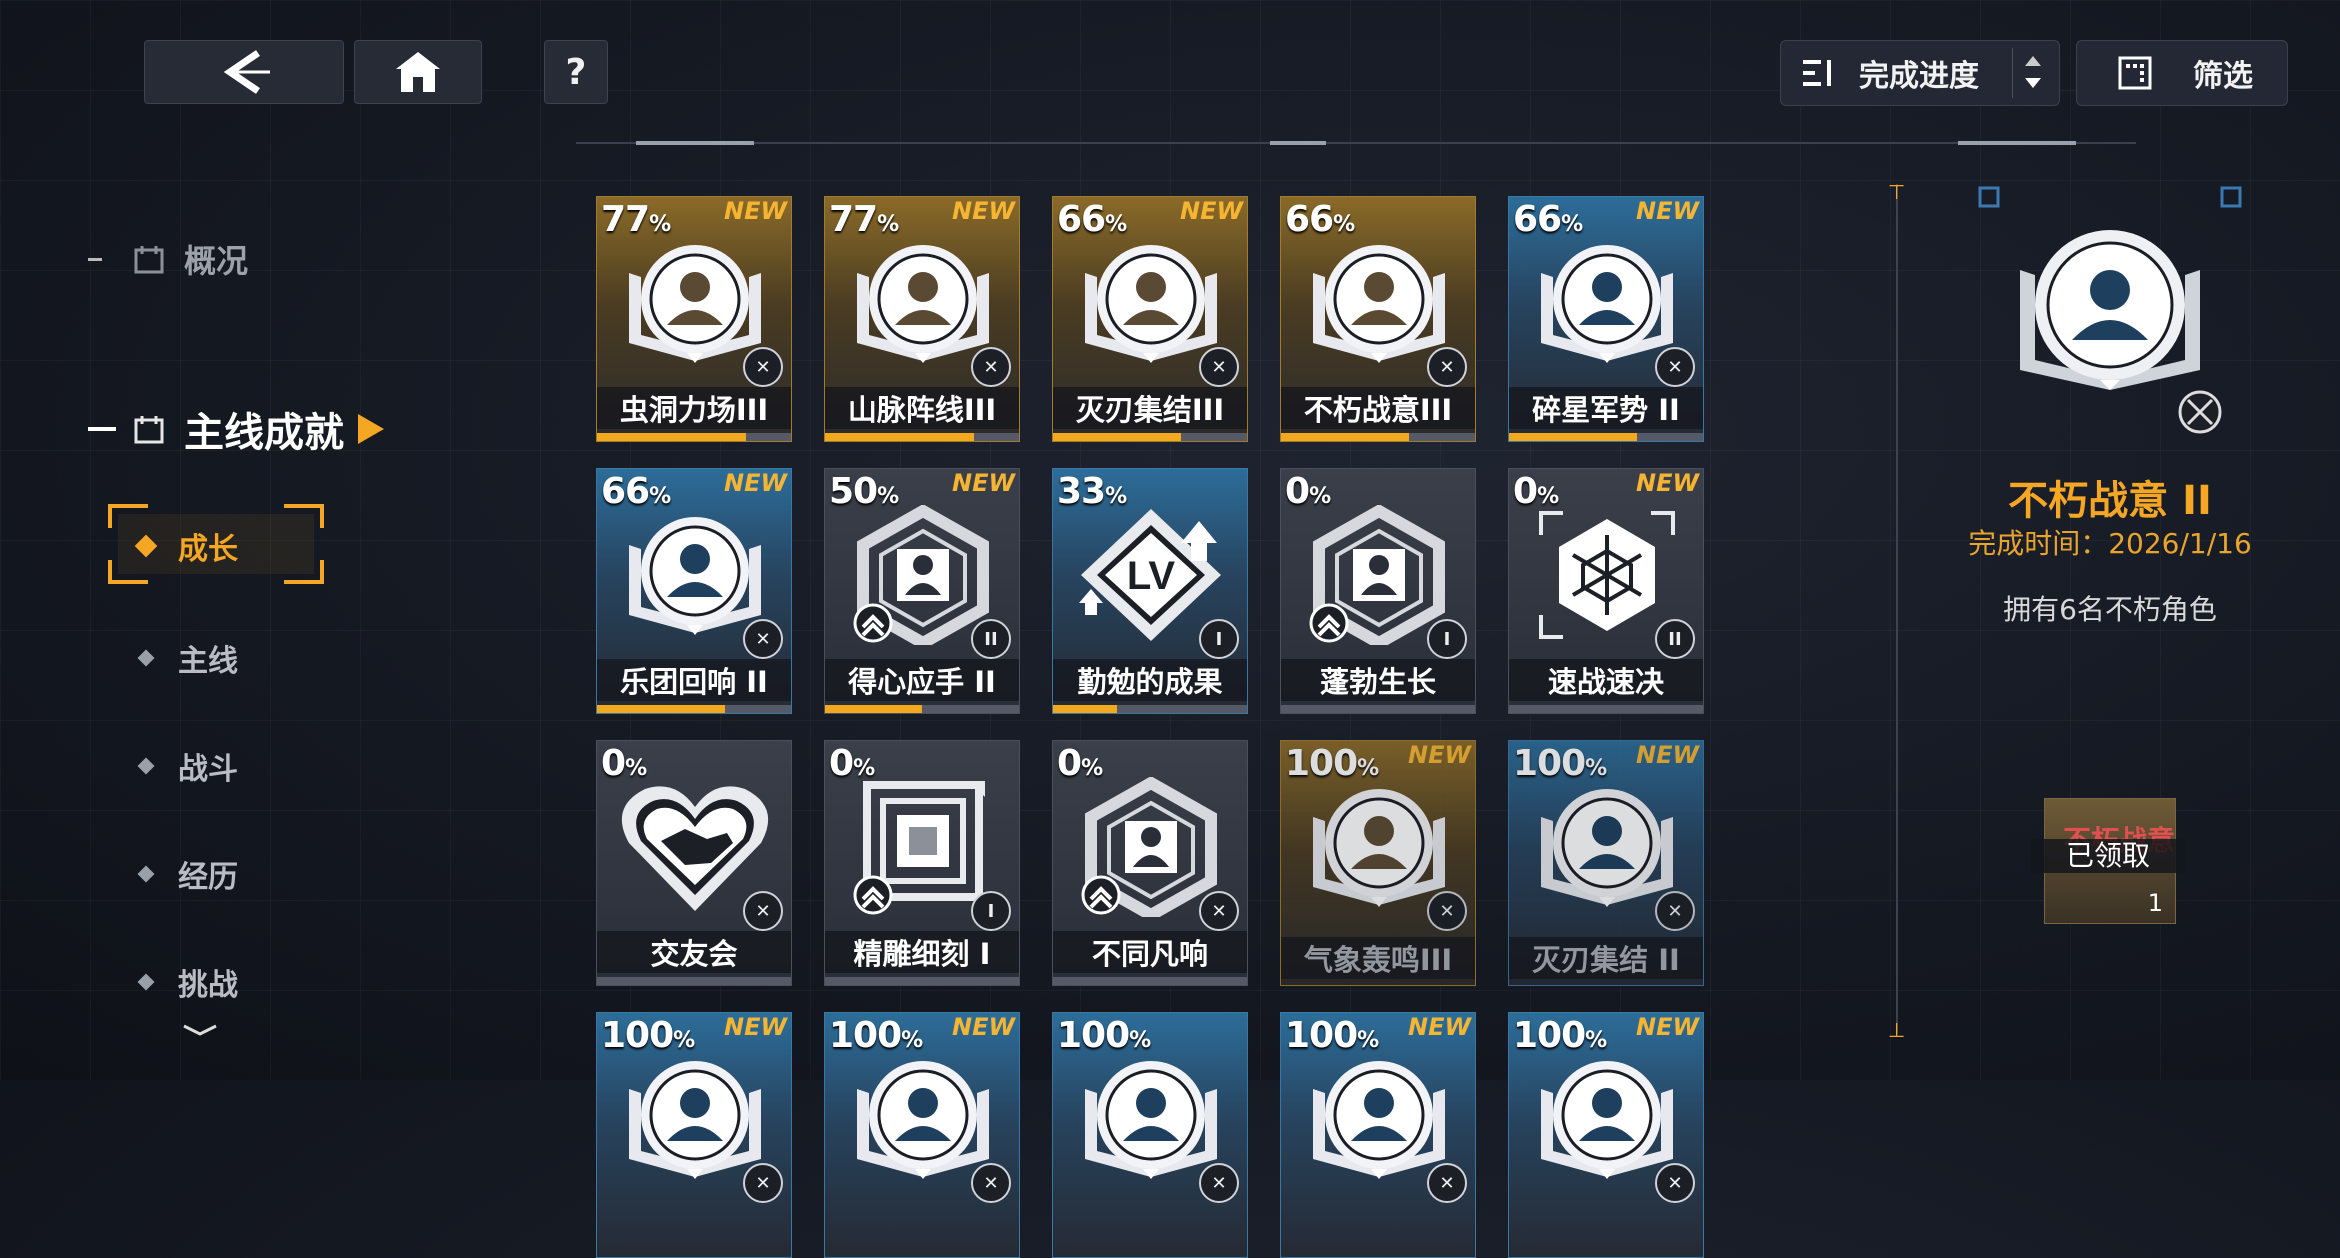 The width and height of the screenshot is (2340, 1258). What do you see at coordinates (2223, 76) in the screenshot?
I see `filter-label: 筛选` at bounding box center [2223, 76].